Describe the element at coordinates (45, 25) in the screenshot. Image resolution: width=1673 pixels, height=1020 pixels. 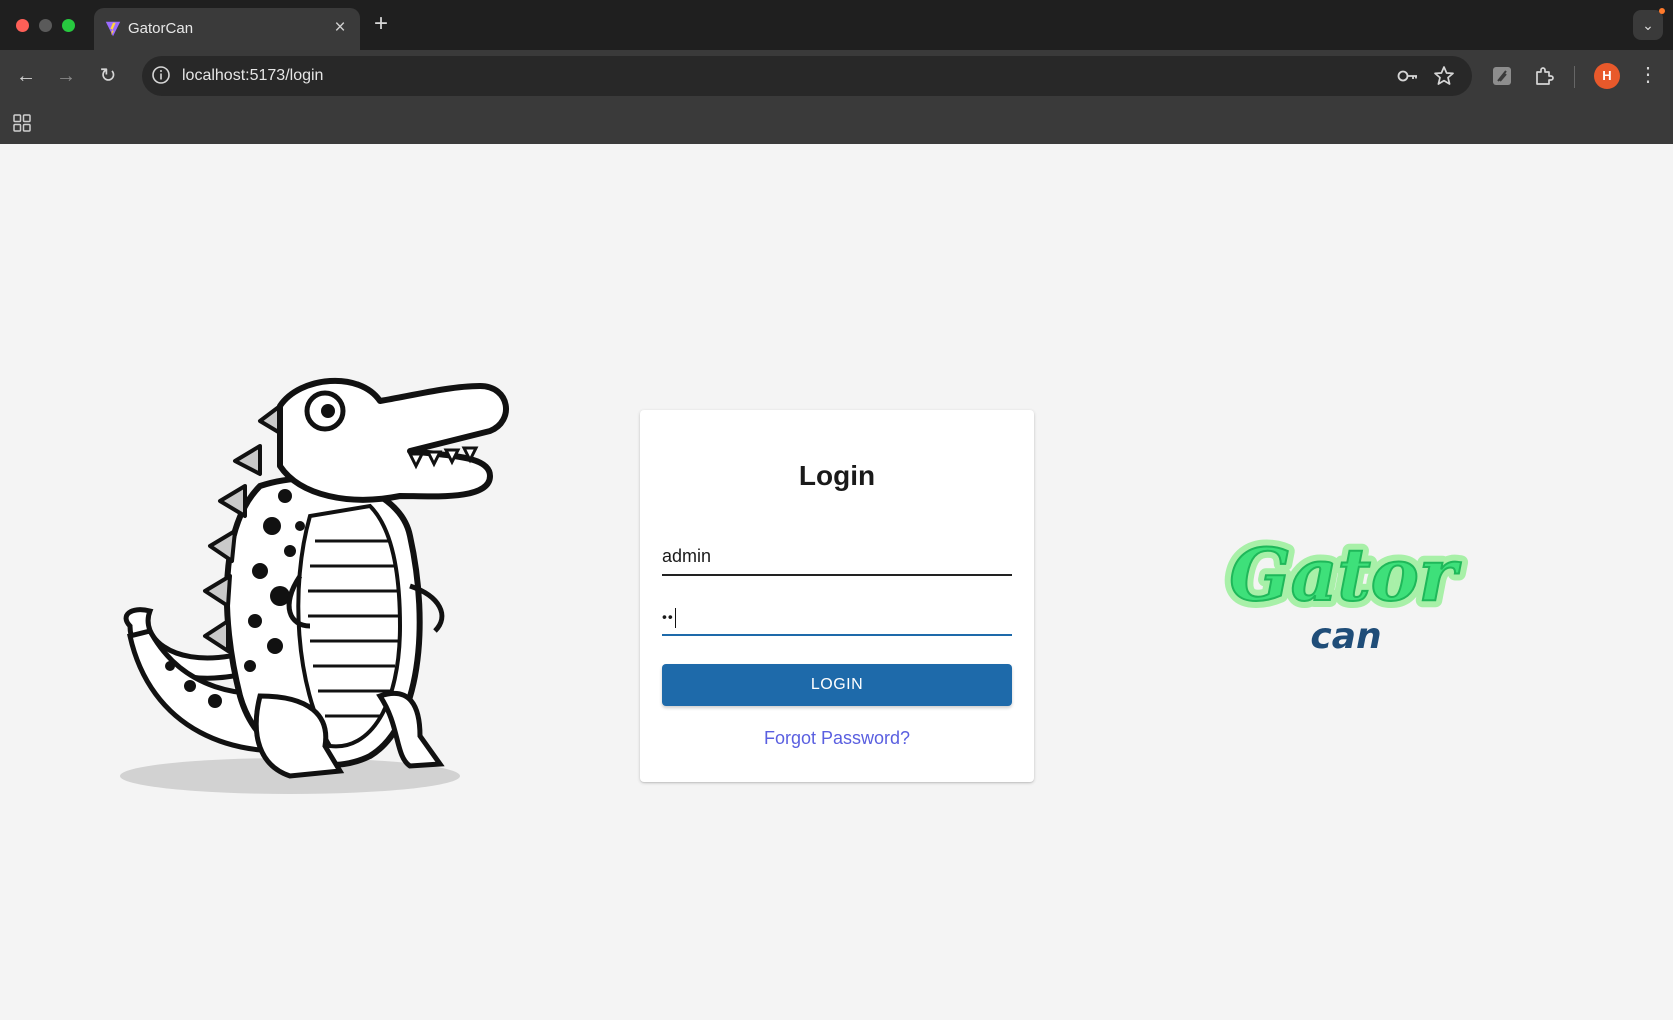
I see `minimize-window-button` at that location.